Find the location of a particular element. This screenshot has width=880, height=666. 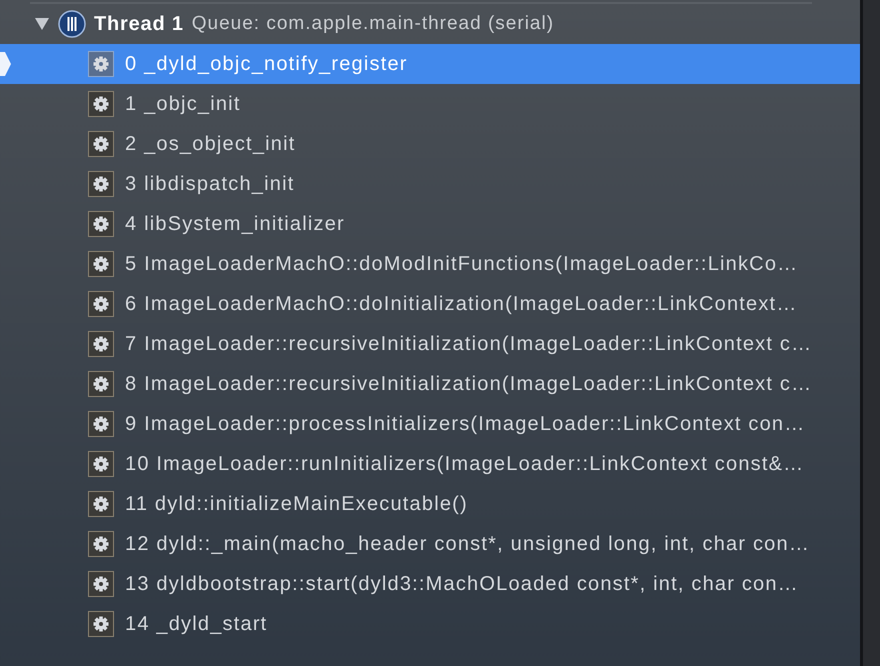

thread-icon is located at coordinates (72, 24).